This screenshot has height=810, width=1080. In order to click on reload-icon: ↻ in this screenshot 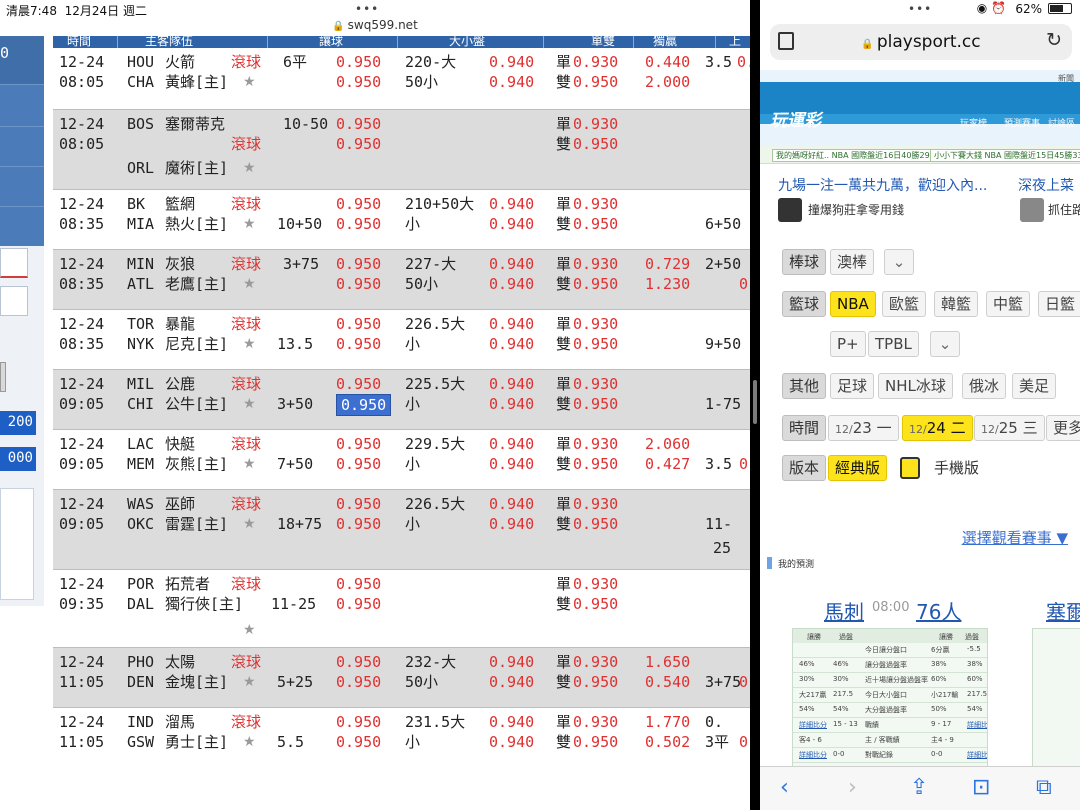, I will do `click(1054, 40)`.